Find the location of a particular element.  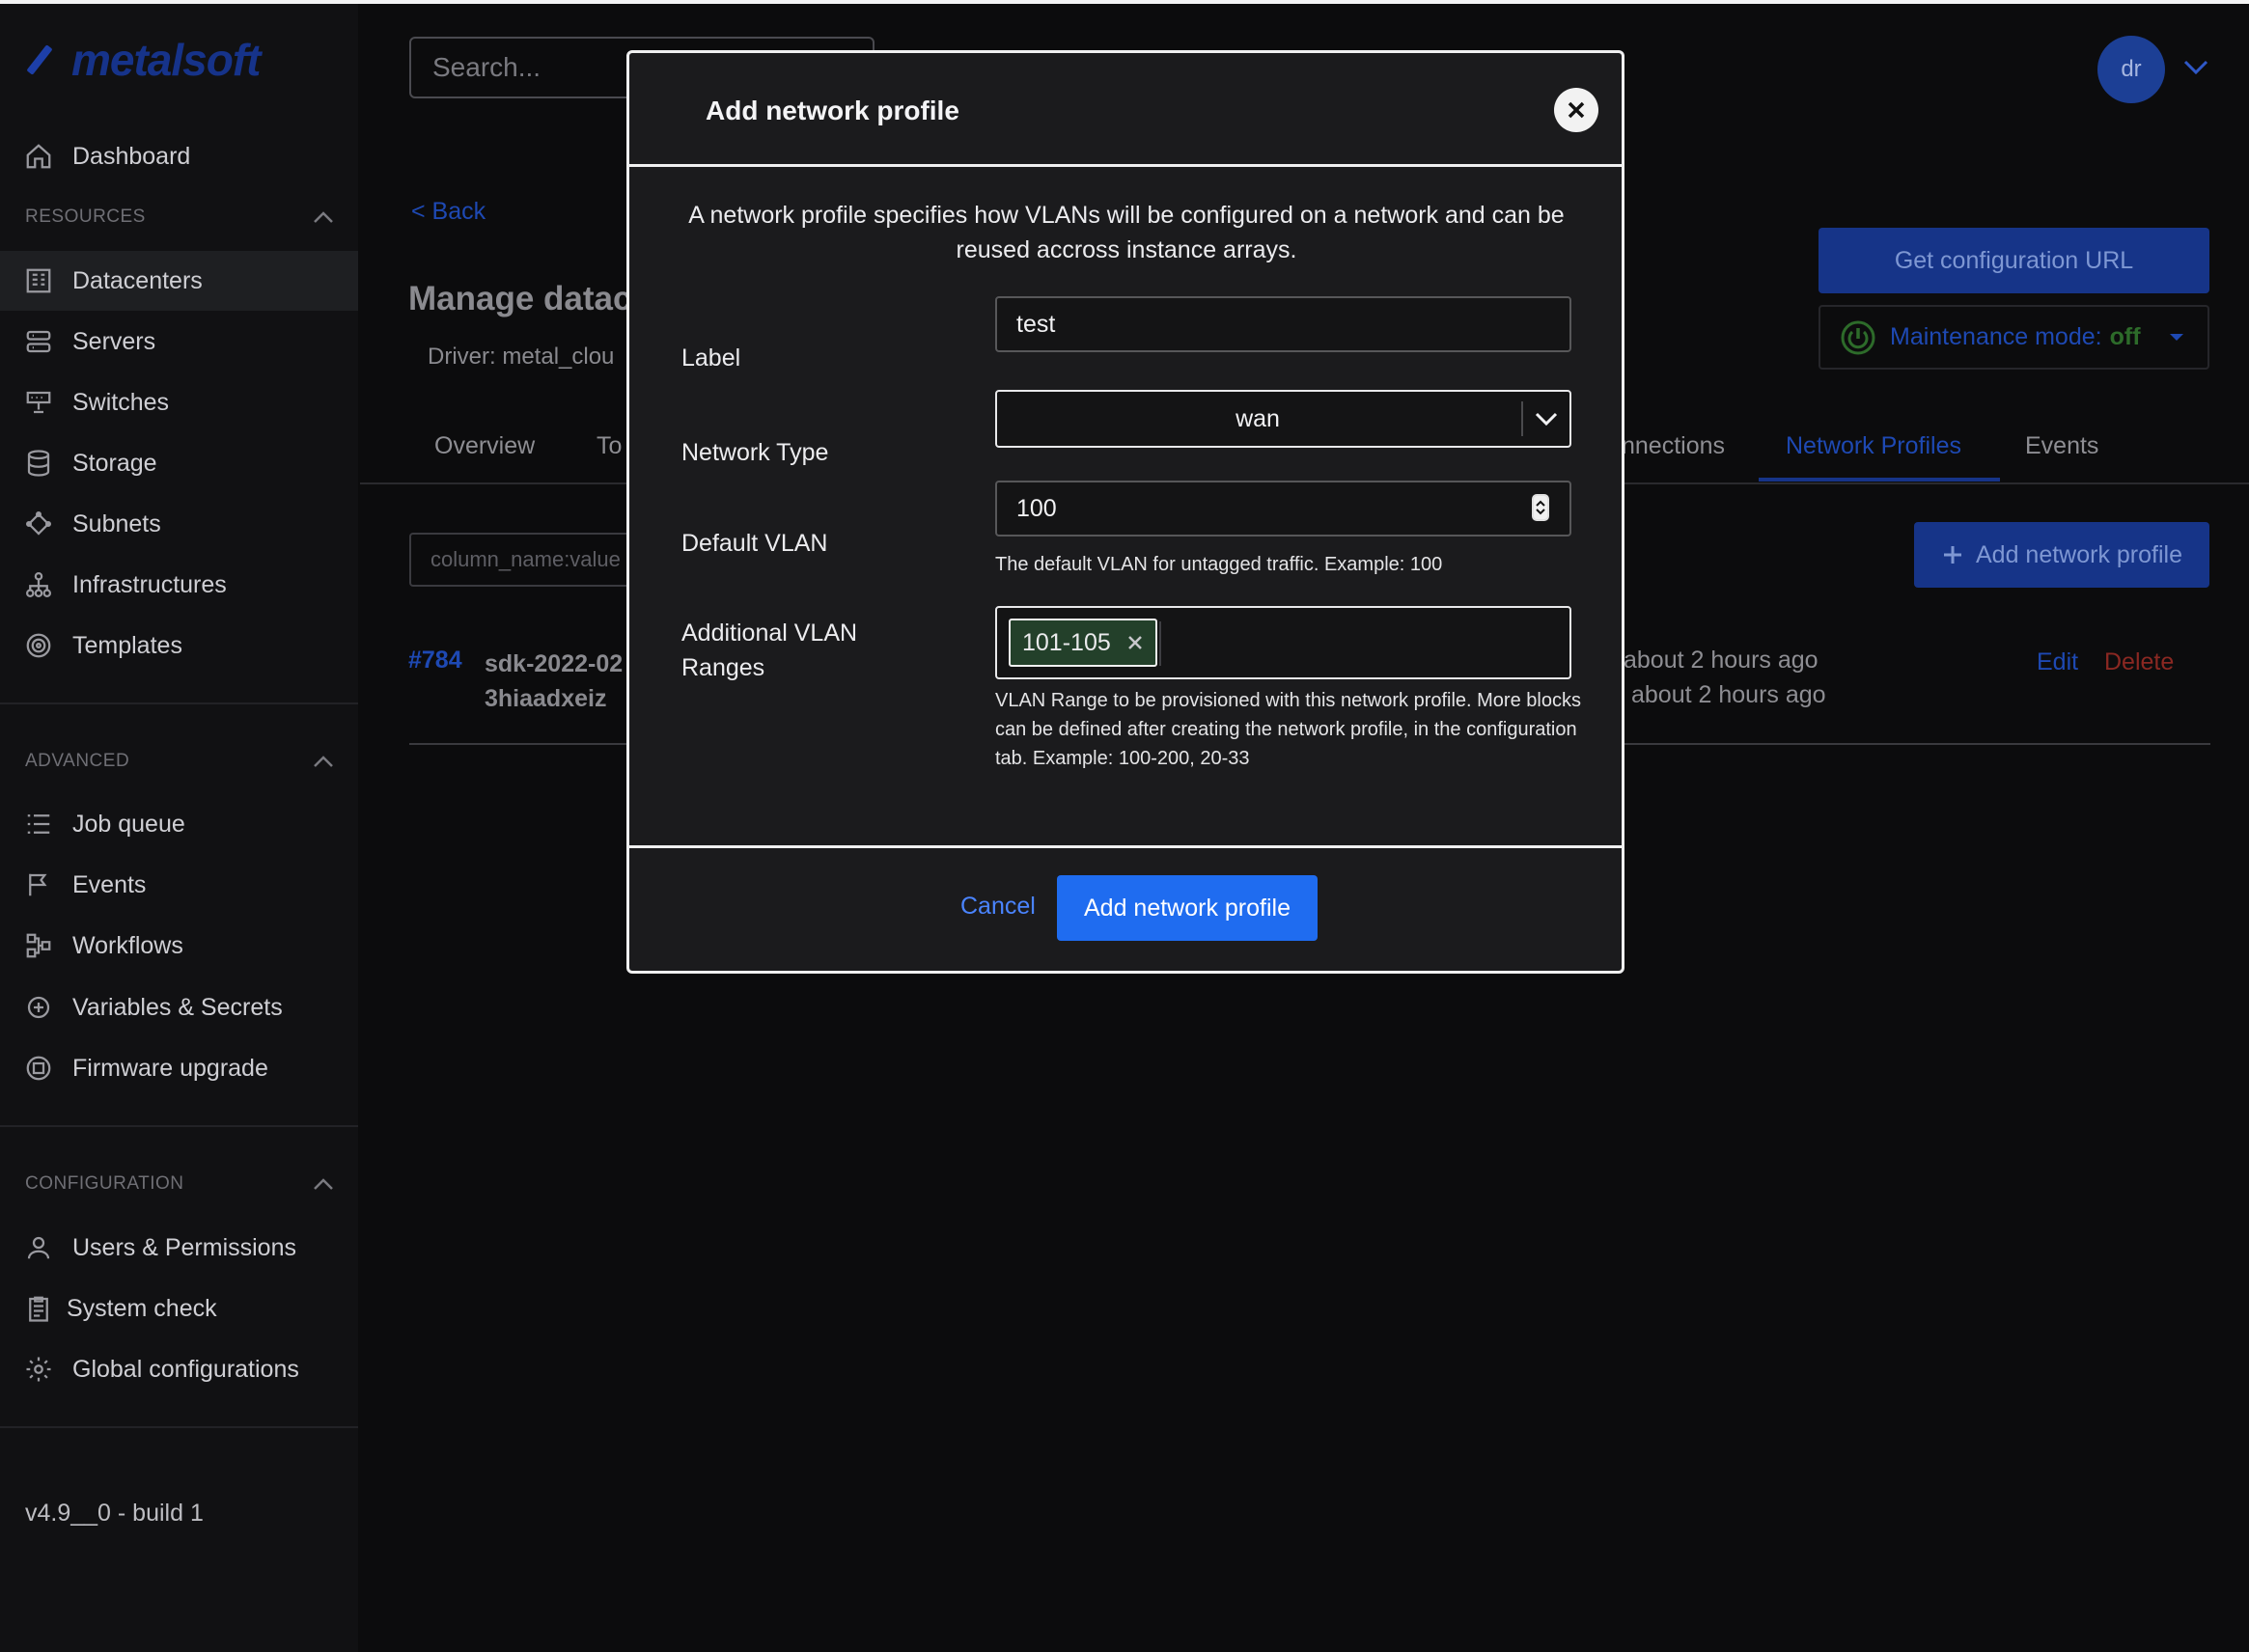

back-link: < Back is located at coordinates (448, 212).